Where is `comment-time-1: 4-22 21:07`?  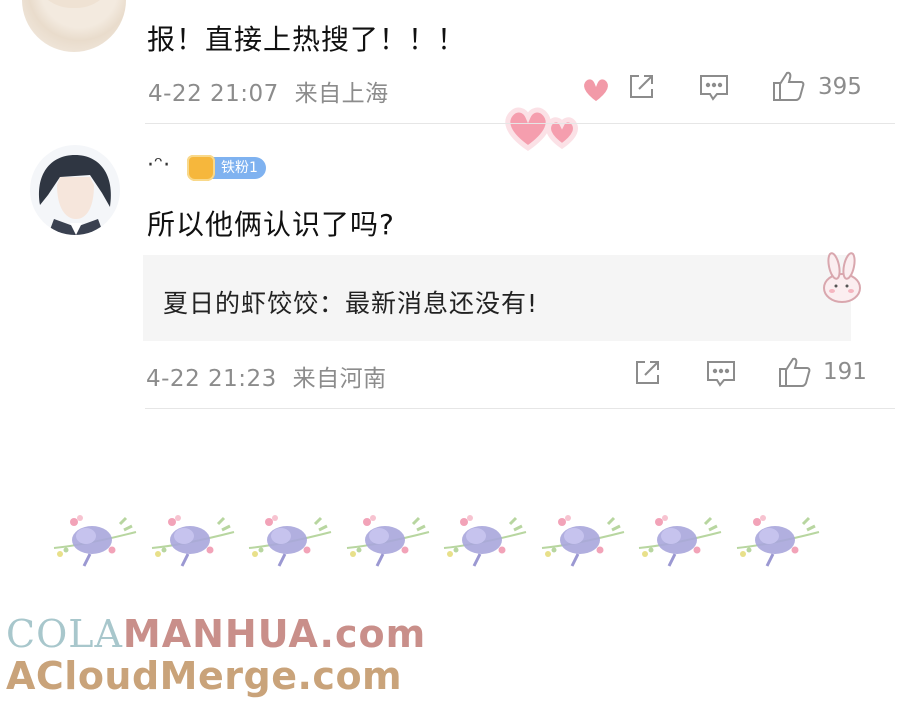
comment-time-1: 4-22 21:07 is located at coordinates (213, 94).